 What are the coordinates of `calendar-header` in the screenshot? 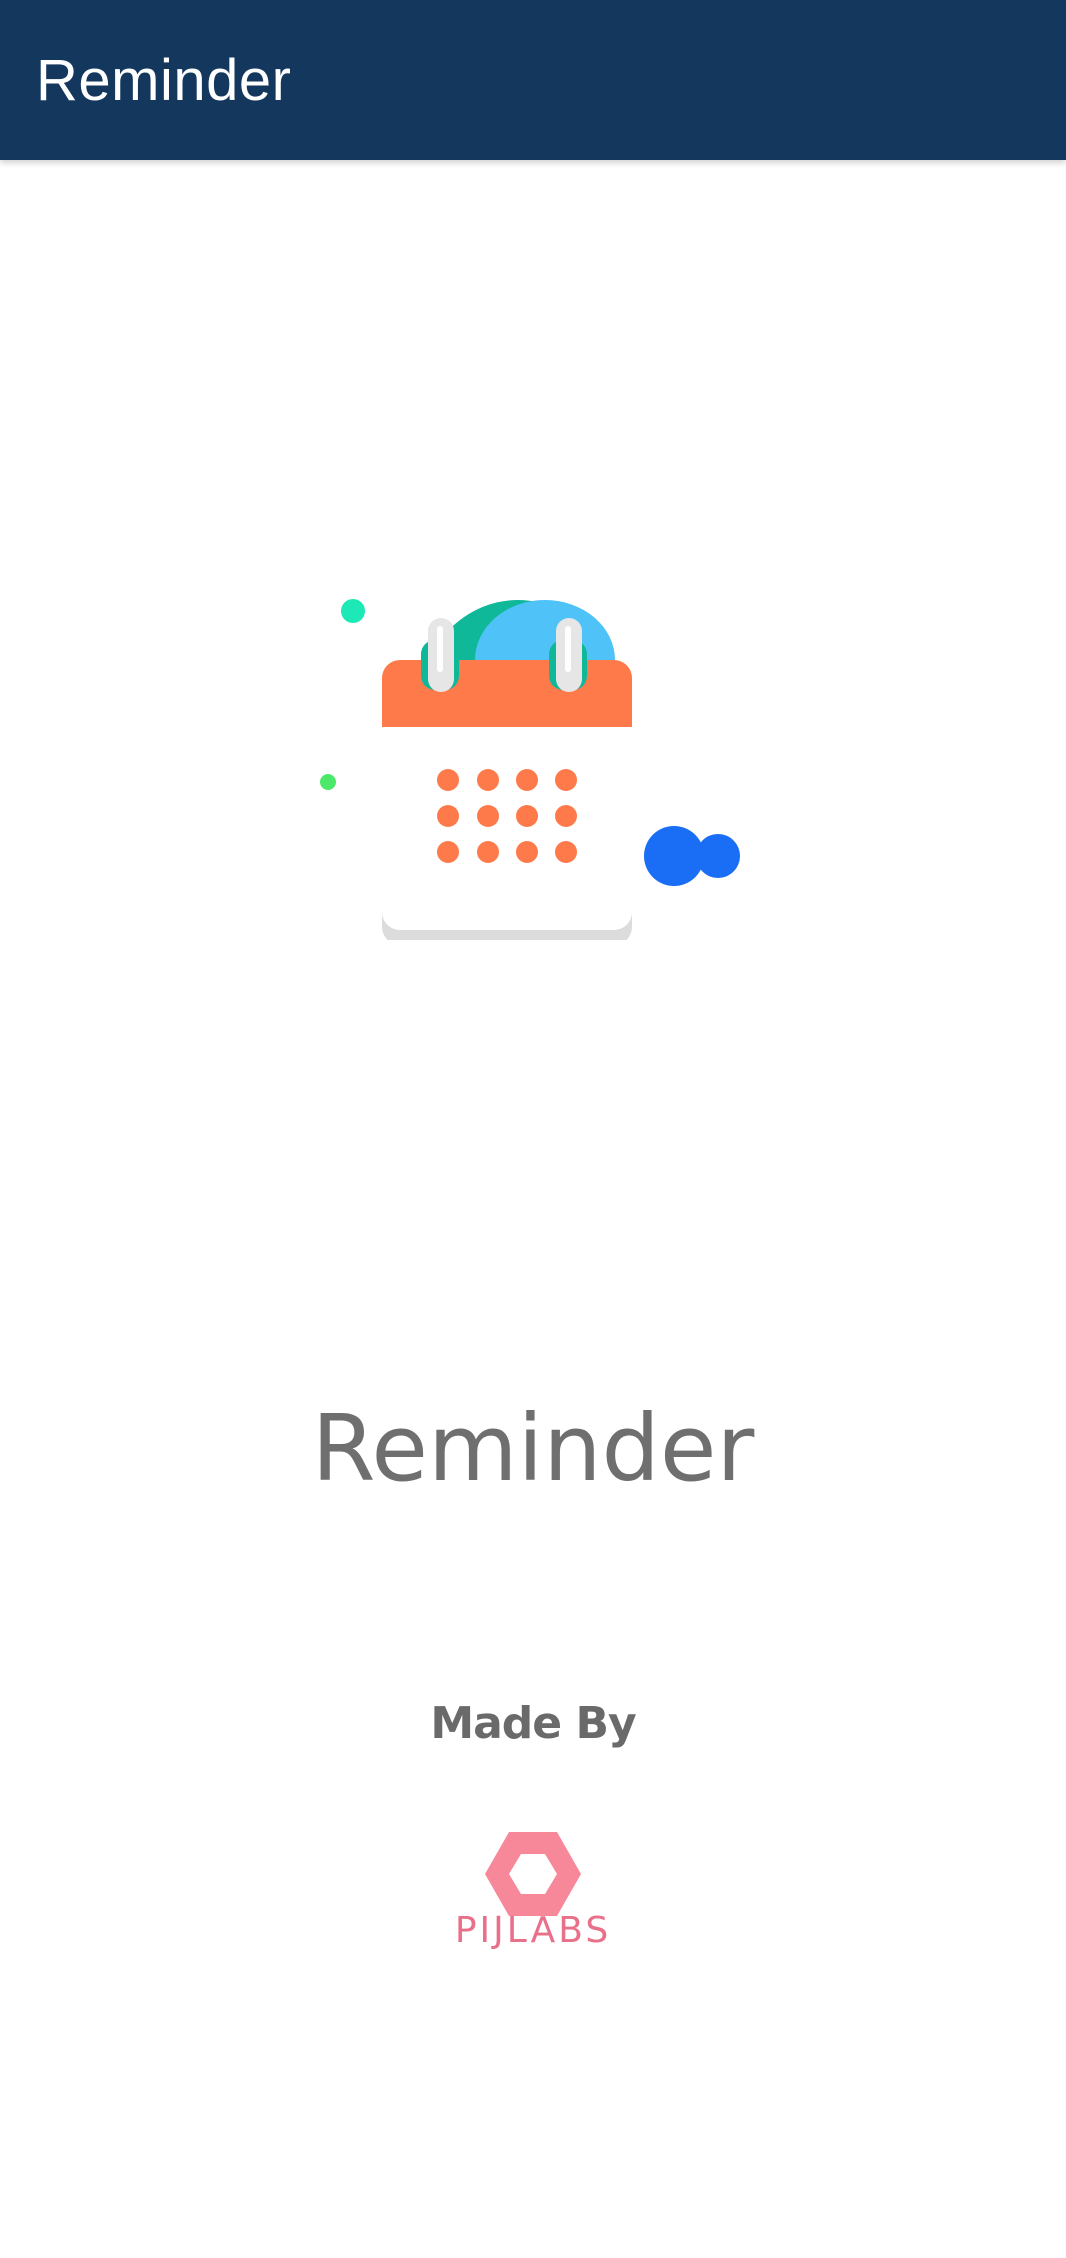 It's located at (507, 693).